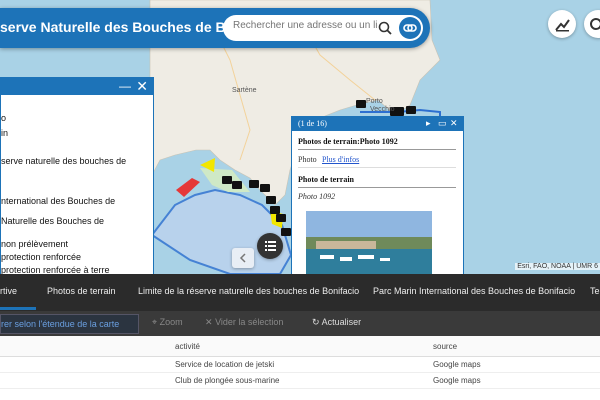  I want to click on cell-activite: Service de location de jetski, so click(225, 364).